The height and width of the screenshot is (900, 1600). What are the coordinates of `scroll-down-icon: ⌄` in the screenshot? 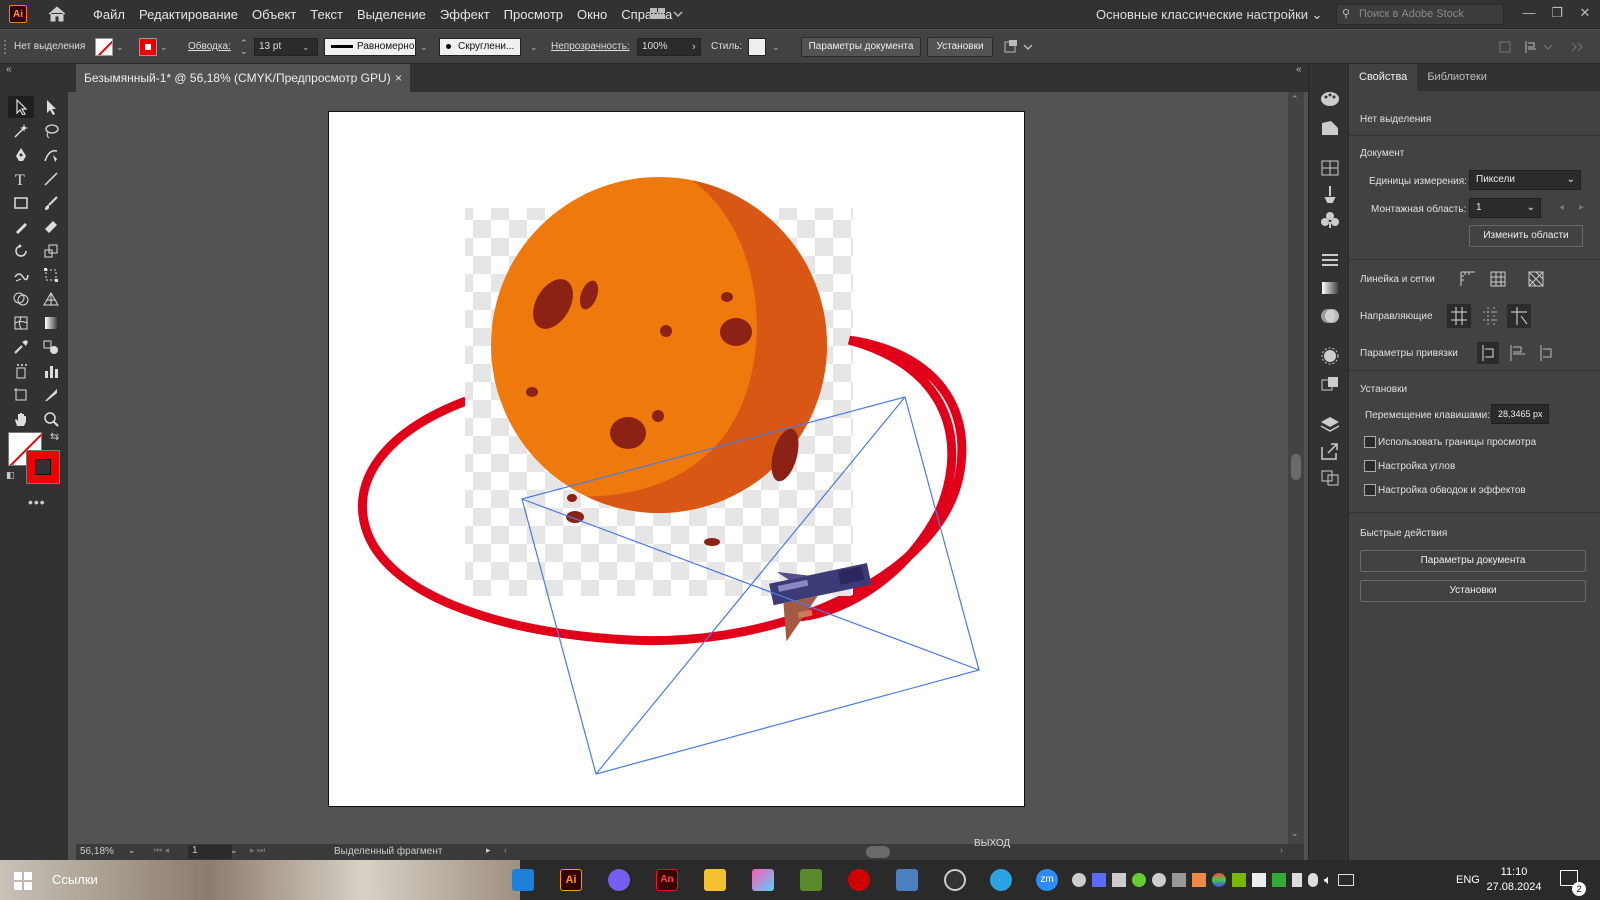 It's located at (1295, 833).